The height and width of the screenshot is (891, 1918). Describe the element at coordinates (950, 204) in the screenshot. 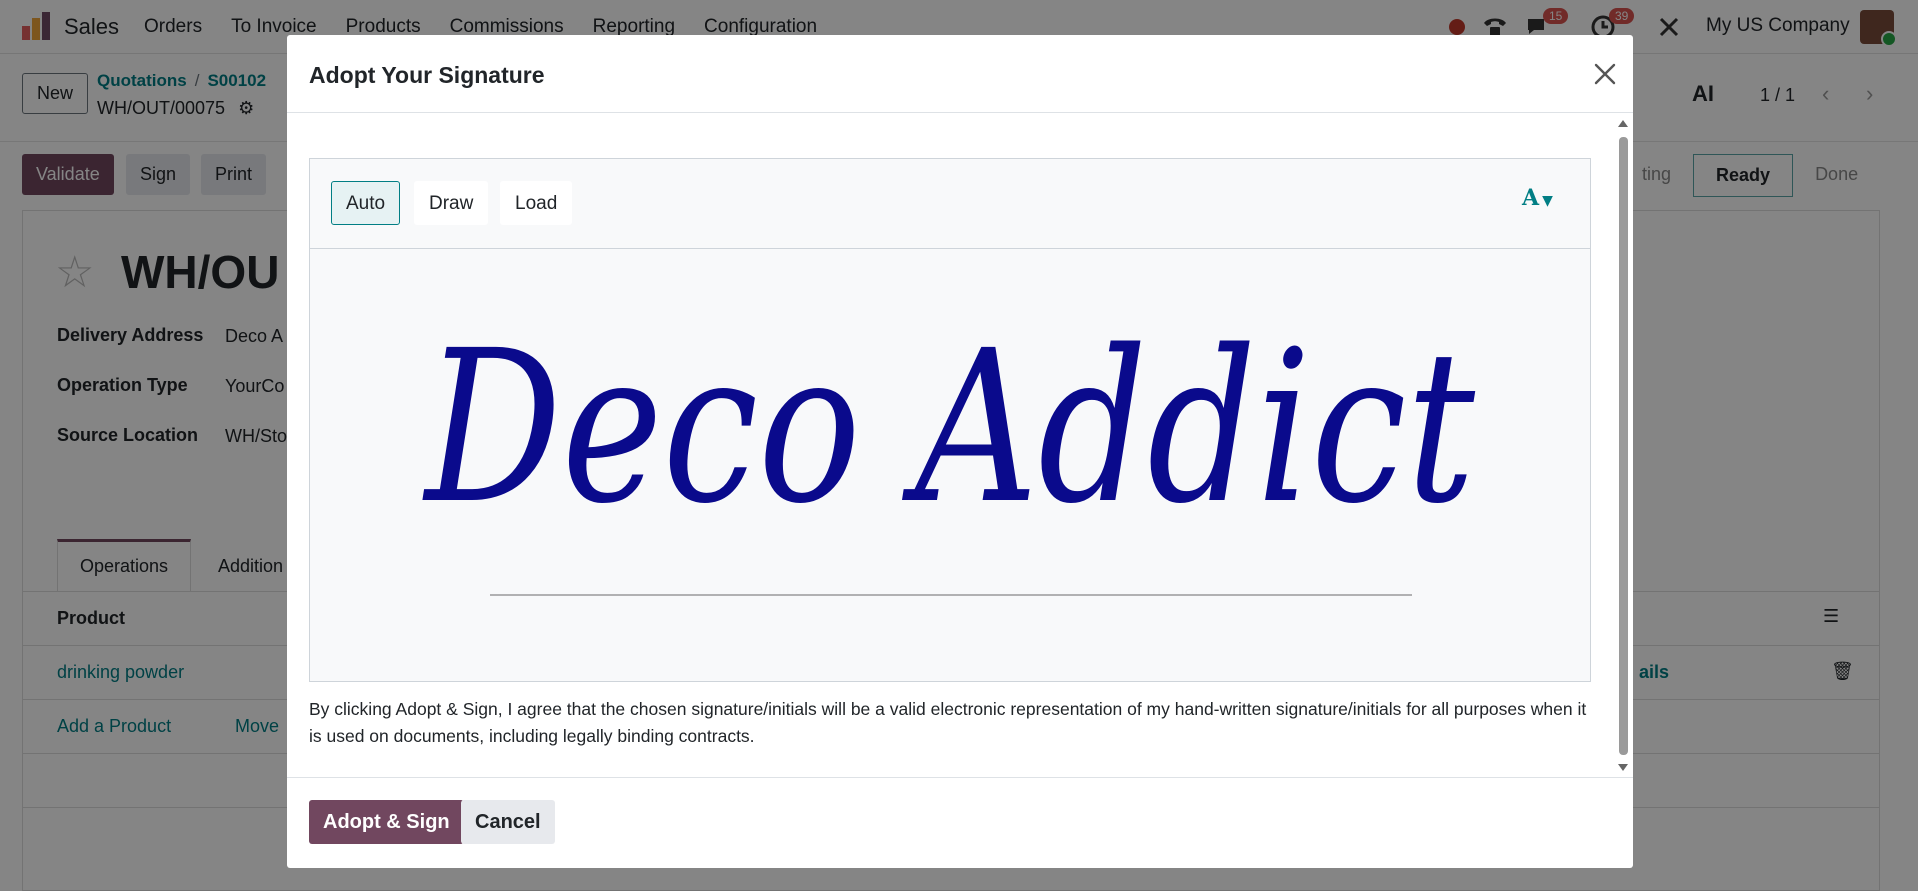

I see `signature-toolbar: Auto Draw Load A ▼` at that location.